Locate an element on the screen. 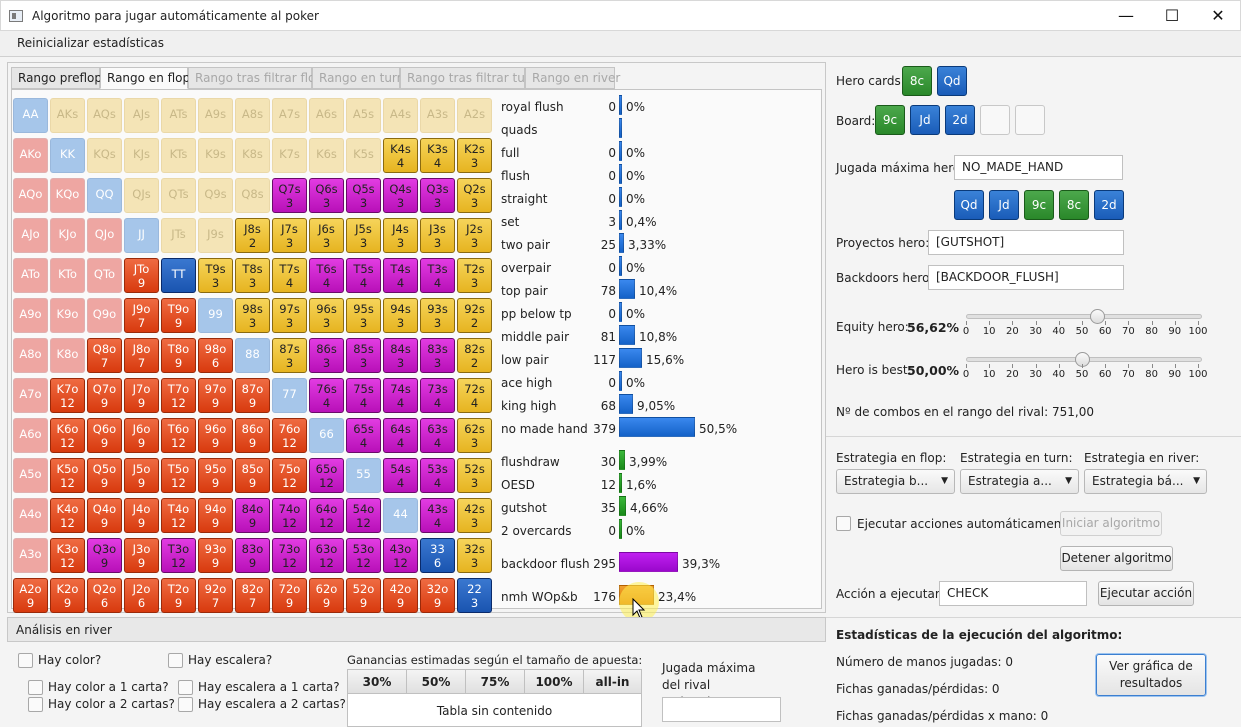 The height and width of the screenshot is (727, 1241). auto-actions-checkbox is located at coordinates (843, 523).